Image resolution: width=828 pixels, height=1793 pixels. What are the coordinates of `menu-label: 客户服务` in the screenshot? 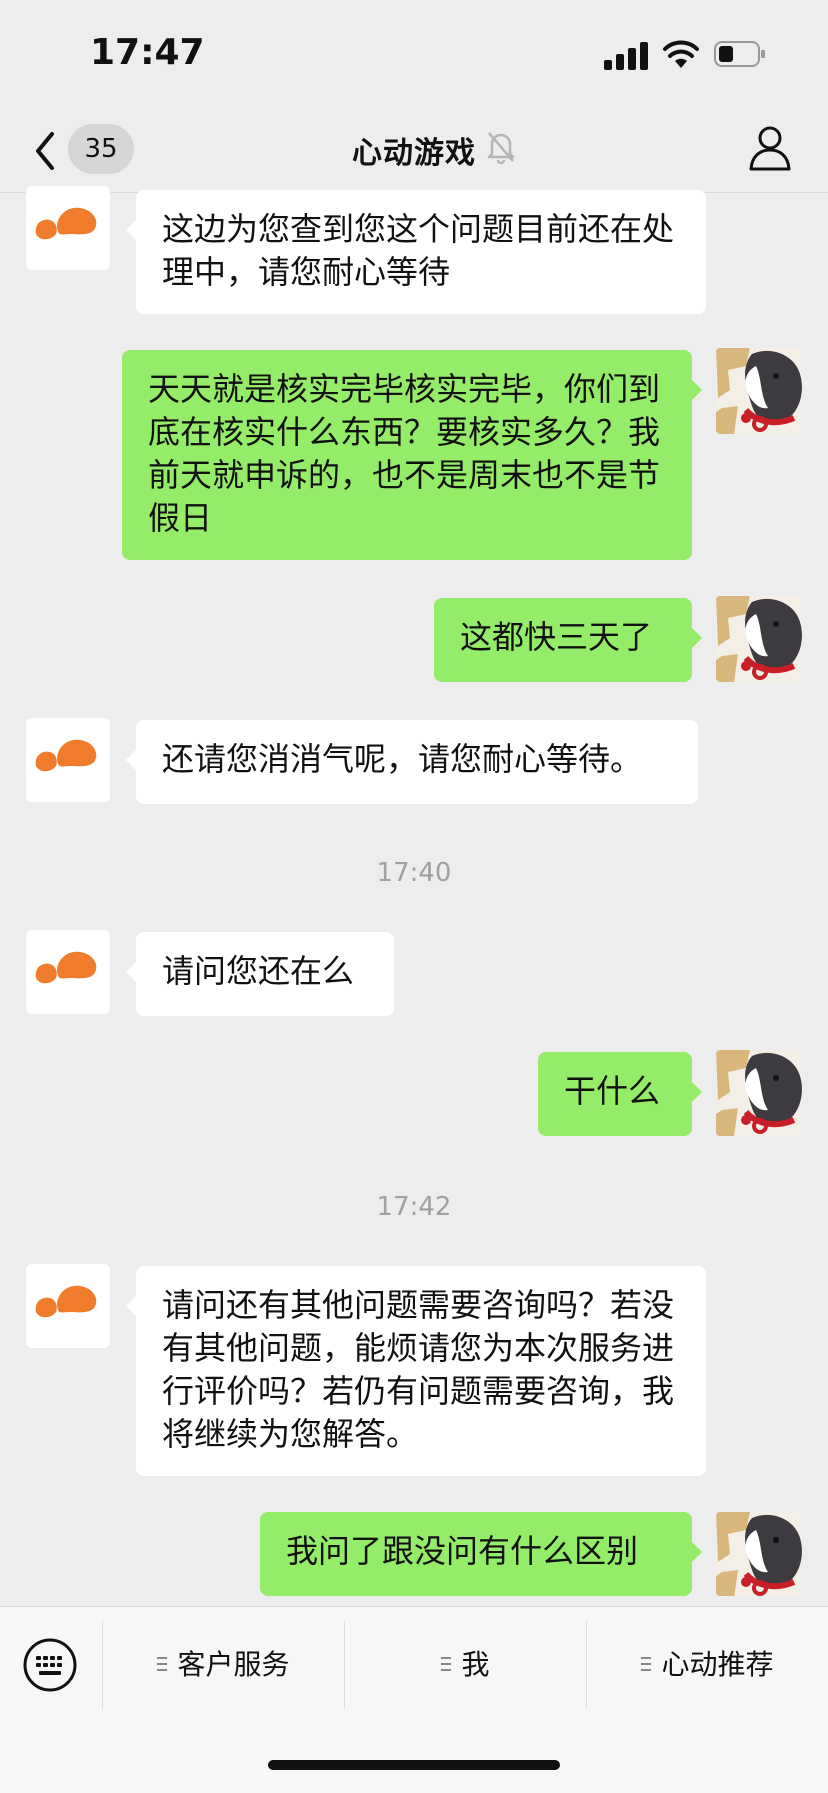 It's located at (233, 1664).